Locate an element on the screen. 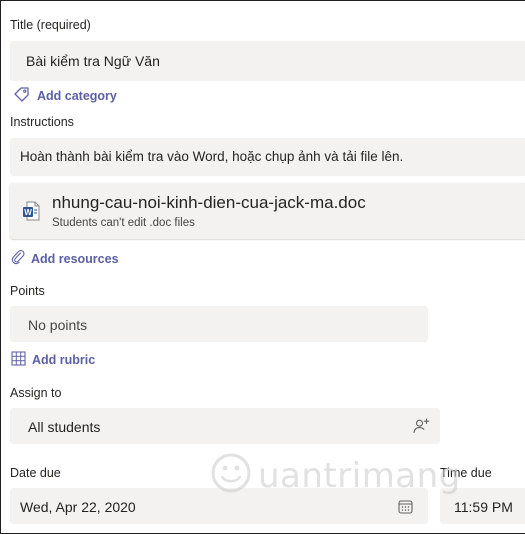  quantrimang-logo is located at coordinates (231, 475).